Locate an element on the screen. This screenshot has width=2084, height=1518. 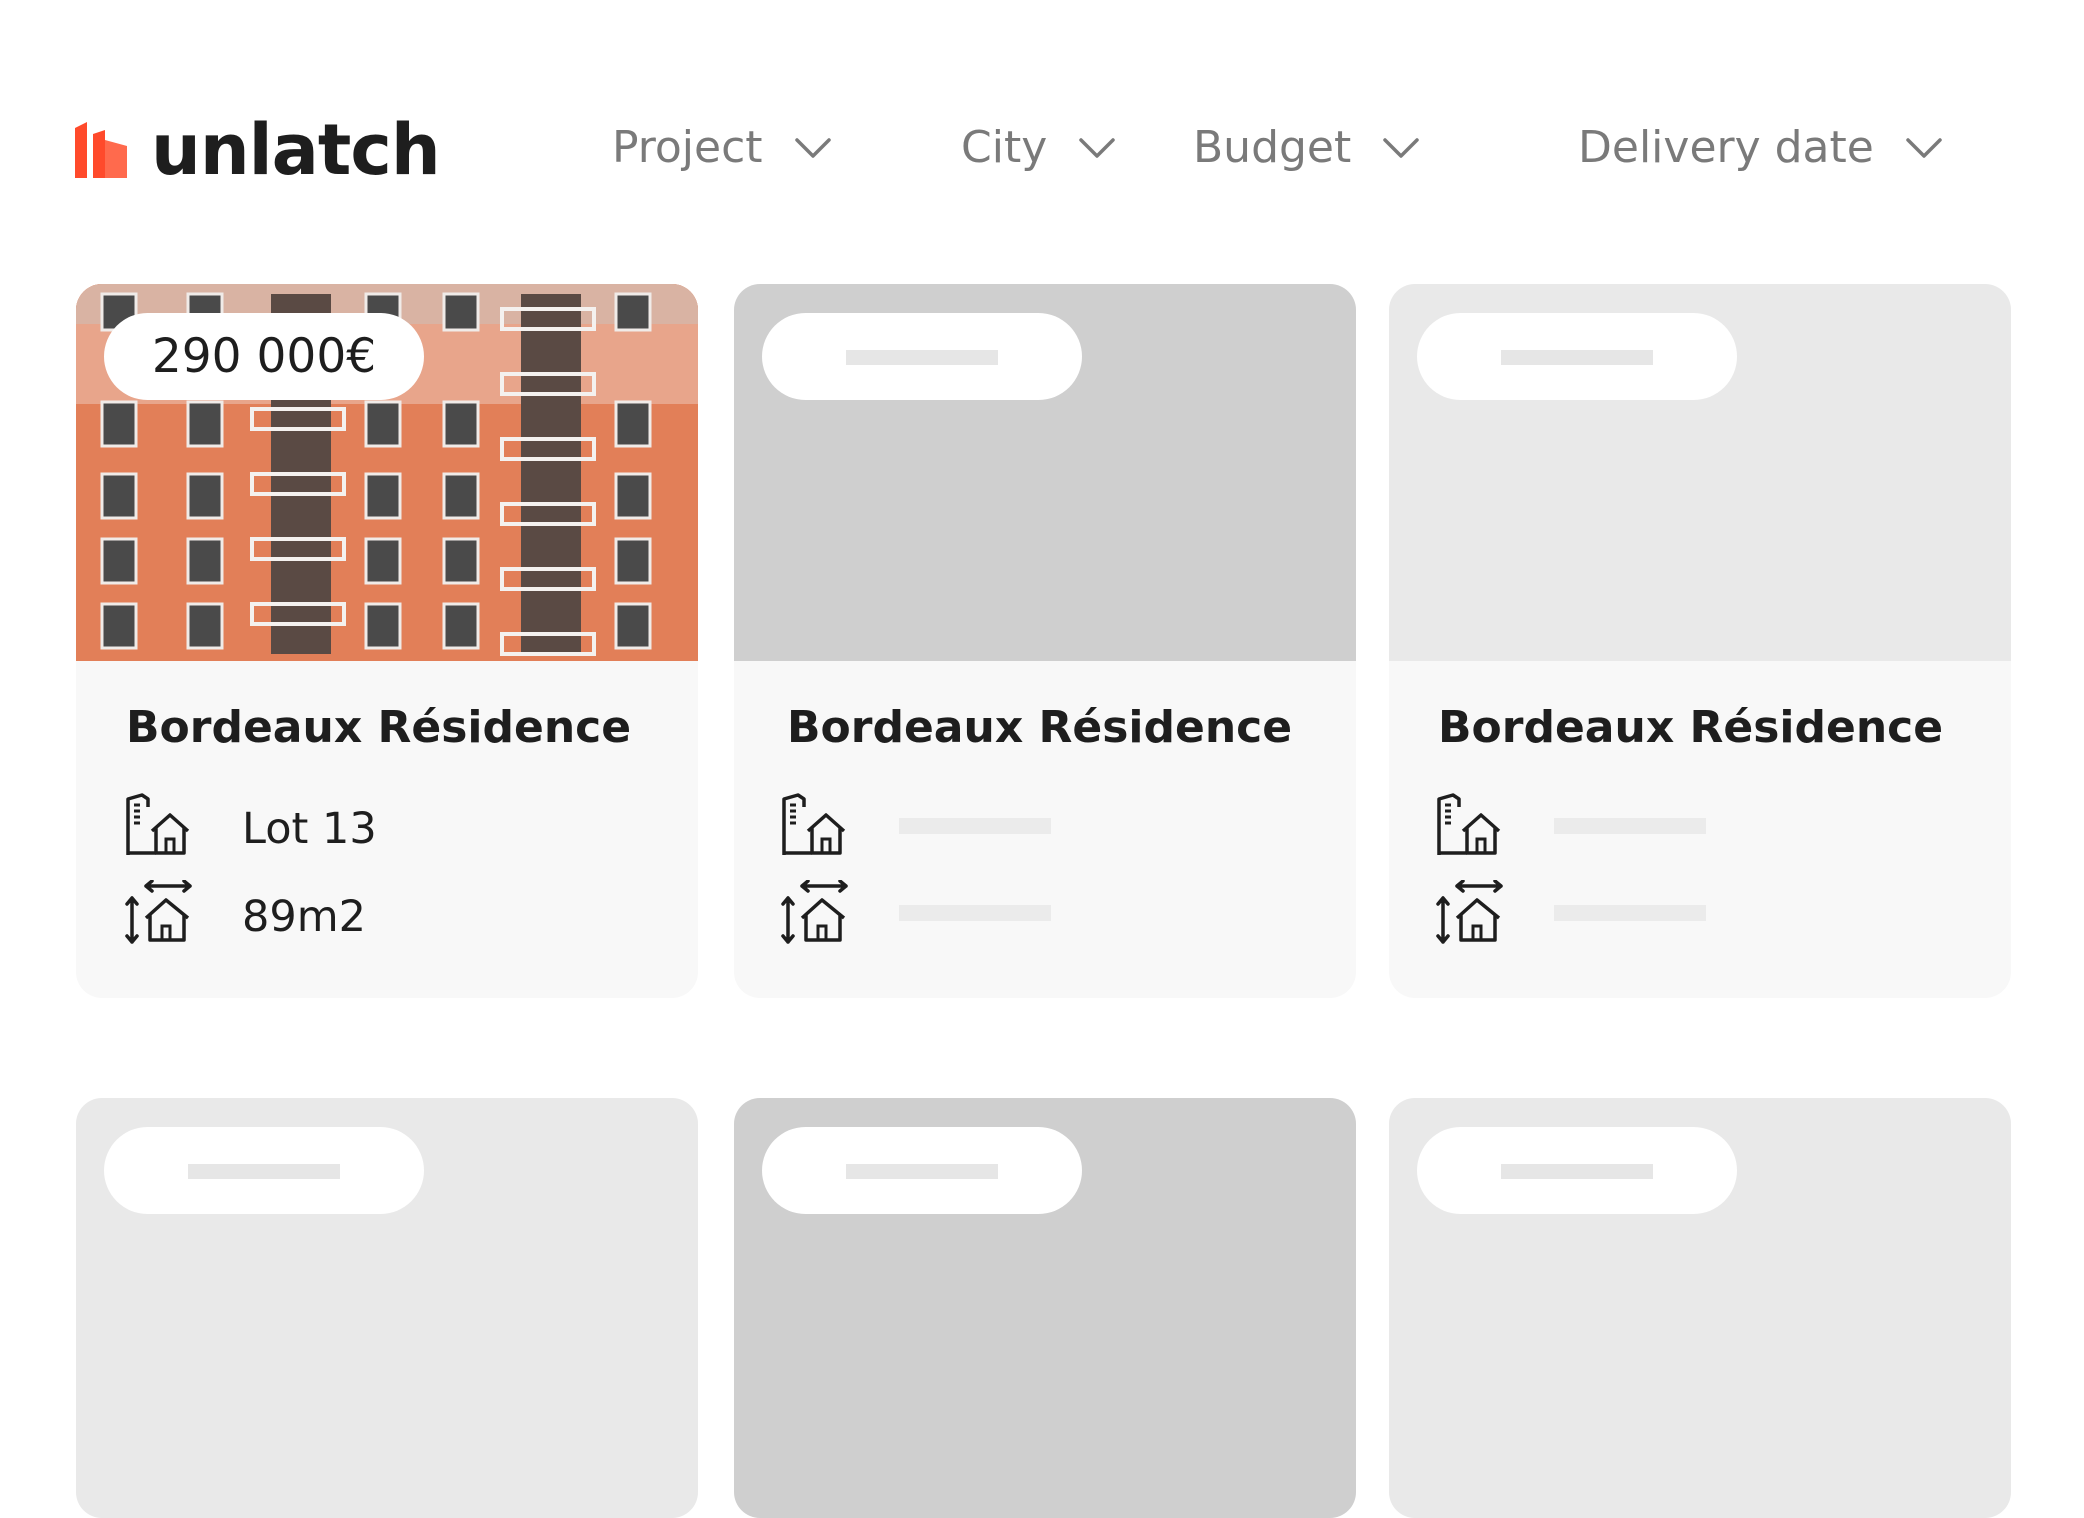
price-text: 290 000€ is located at coordinates (264, 356).